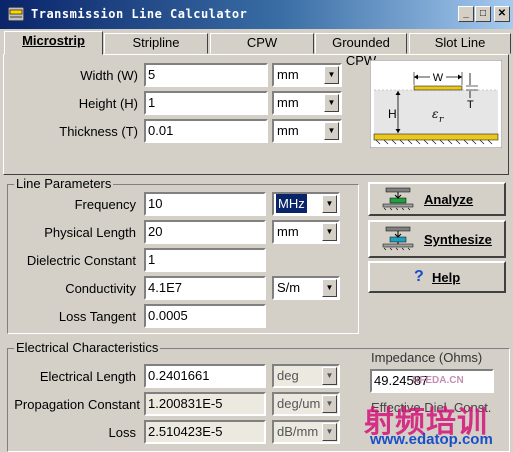  I want to click on title-bar: Transmission Line Calculator _ □ ✕, so click(256, 14).